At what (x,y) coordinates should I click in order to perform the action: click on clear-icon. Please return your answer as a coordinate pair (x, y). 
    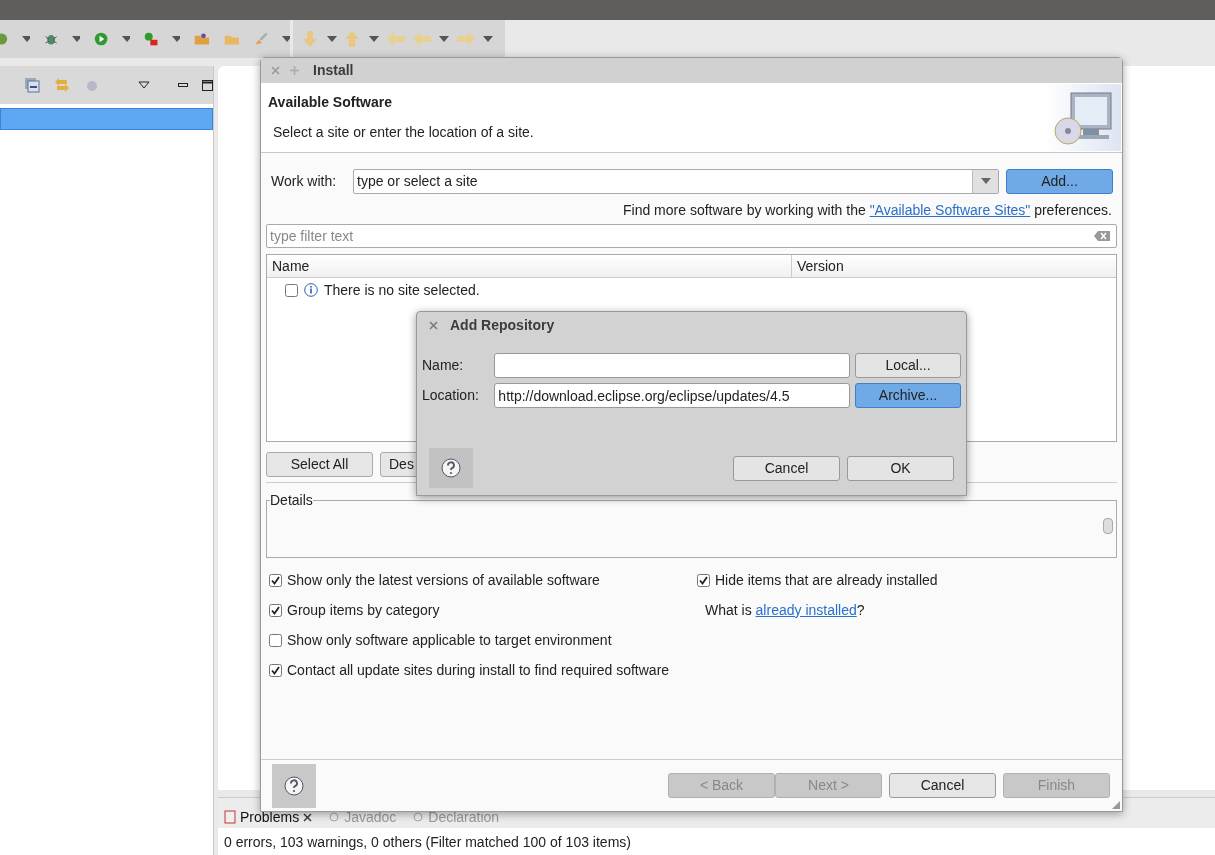
    Looking at the image, I should click on (1102, 236).